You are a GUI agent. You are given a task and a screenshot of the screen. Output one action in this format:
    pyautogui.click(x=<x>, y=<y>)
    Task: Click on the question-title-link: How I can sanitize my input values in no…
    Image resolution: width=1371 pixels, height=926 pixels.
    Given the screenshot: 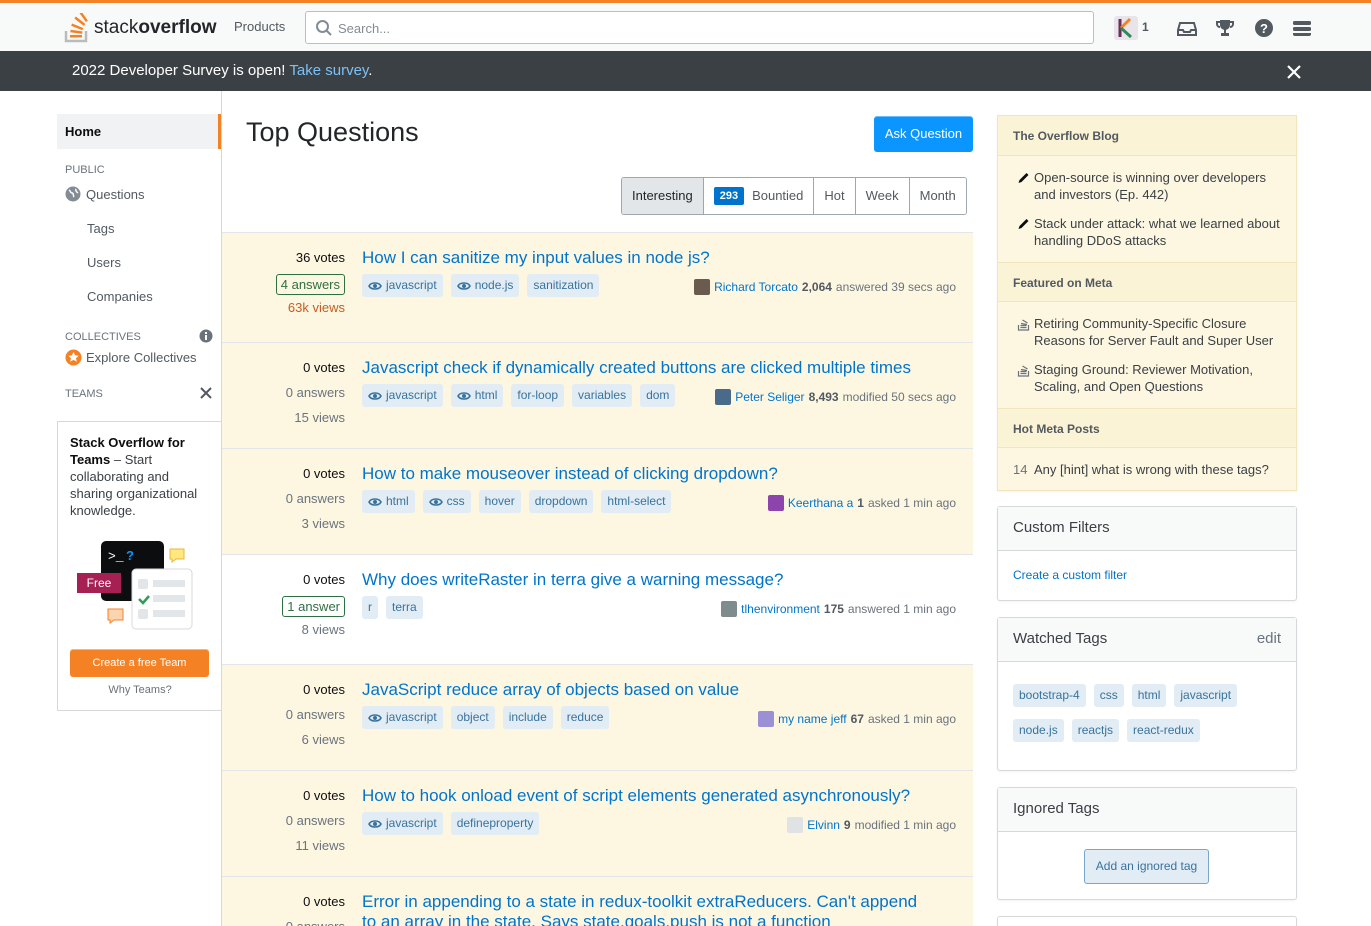 What is the action you would take?
    pyautogui.click(x=647, y=258)
    